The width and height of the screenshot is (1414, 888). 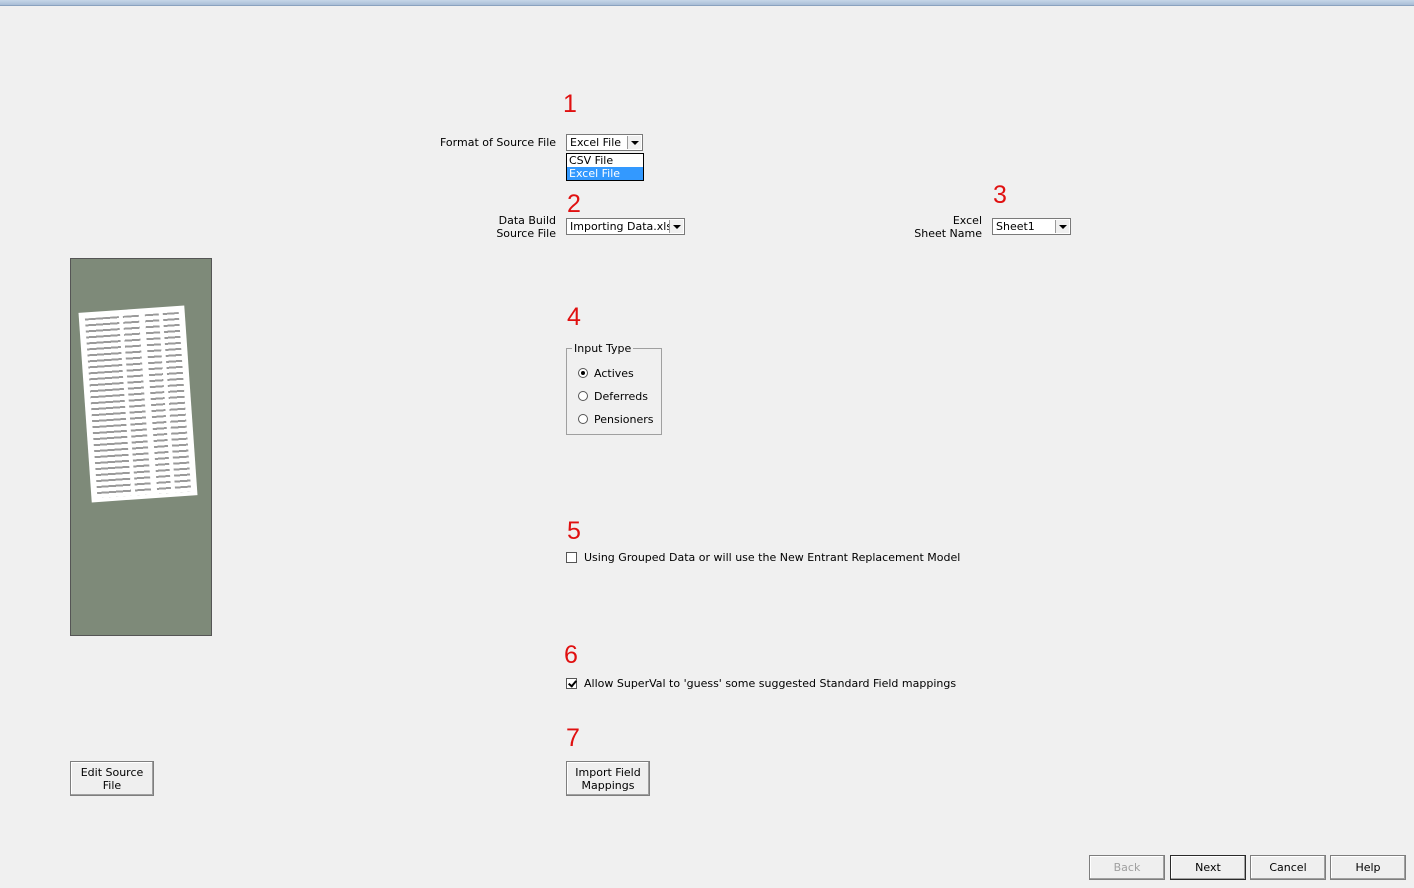 I want to click on source-label: Data Build Source File, so click(x=518, y=227).